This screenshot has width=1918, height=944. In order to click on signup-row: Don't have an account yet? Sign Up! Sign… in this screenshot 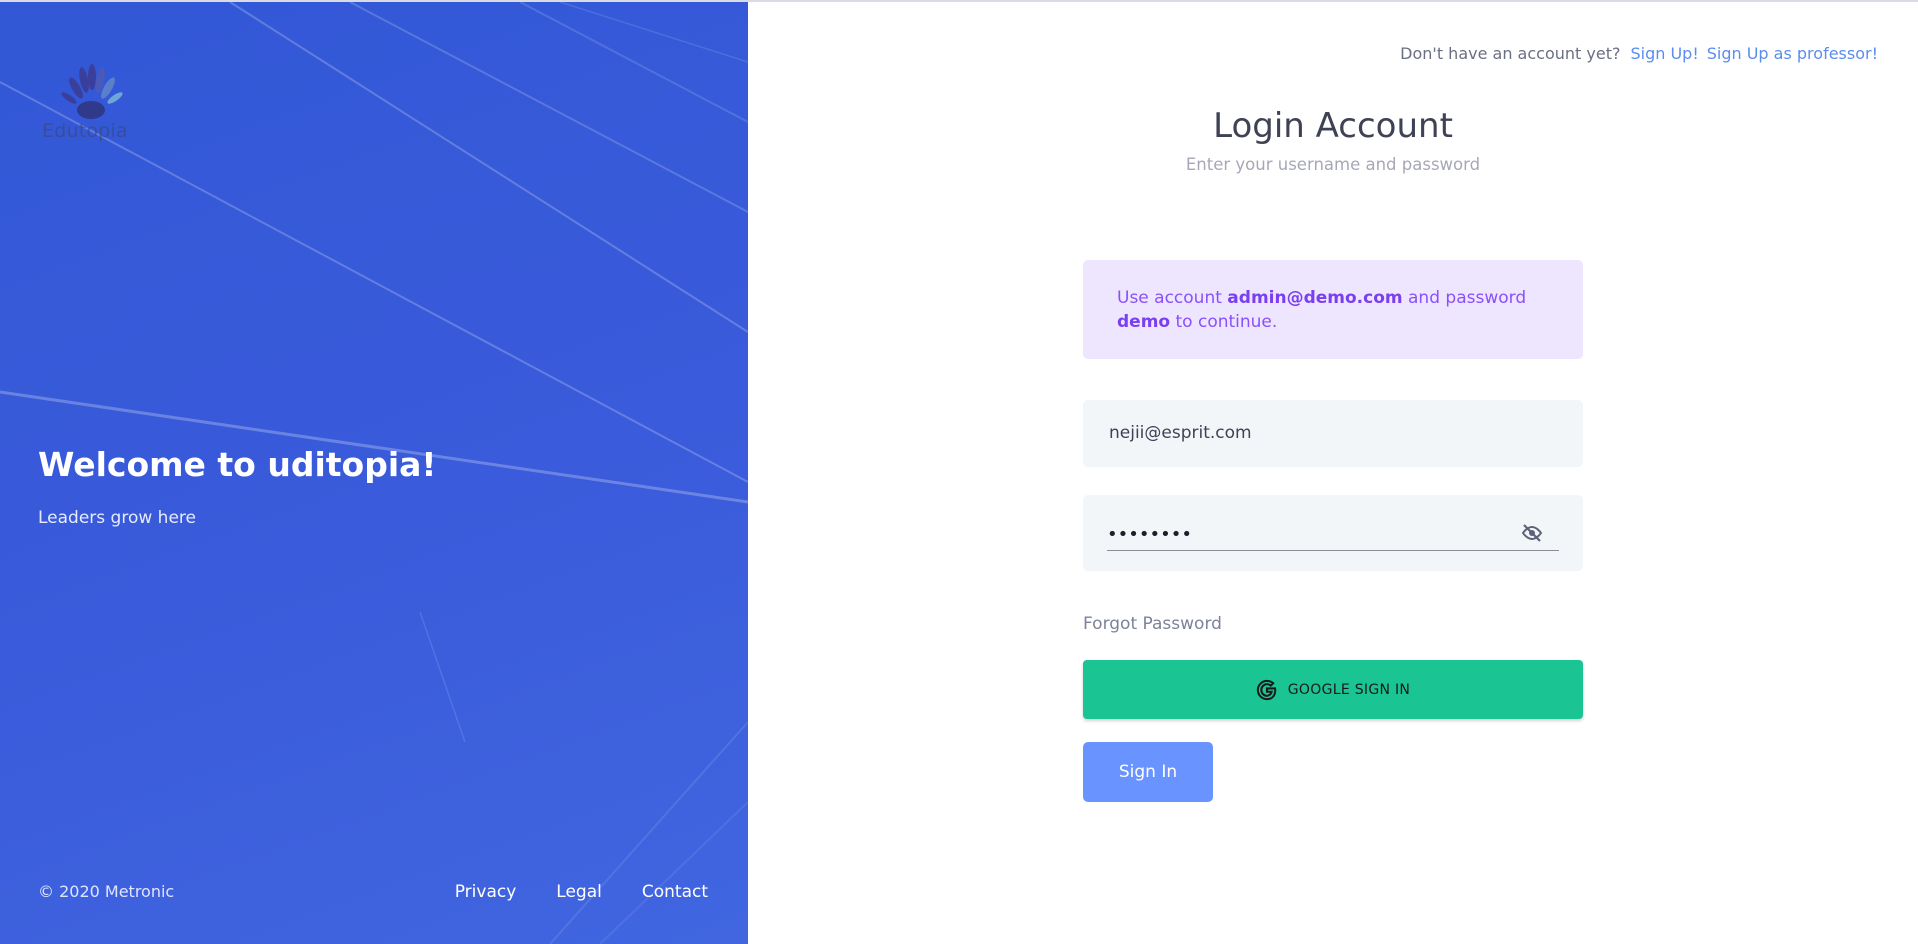, I will do `click(1639, 53)`.